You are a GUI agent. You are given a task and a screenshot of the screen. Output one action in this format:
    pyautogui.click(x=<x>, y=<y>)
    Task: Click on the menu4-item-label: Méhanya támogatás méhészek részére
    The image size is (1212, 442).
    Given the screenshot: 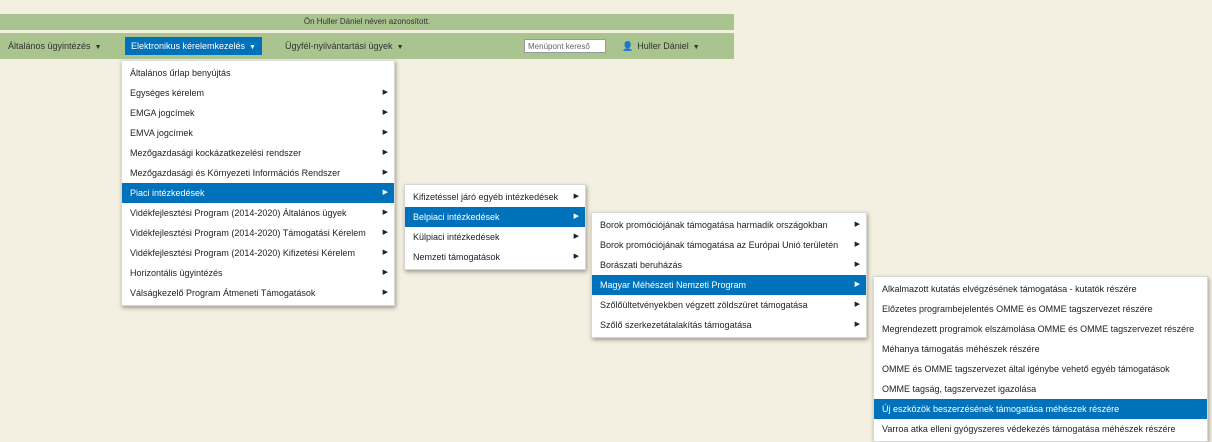 What is the action you would take?
    pyautogui.click(x=961, y=349)
    